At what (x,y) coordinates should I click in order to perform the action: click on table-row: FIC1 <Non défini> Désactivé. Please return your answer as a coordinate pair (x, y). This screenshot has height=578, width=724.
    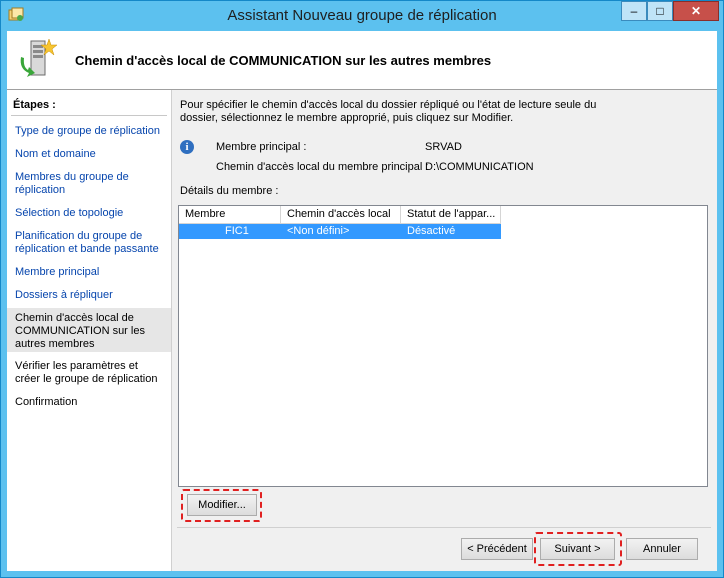
    Looking at the image, I should click on (340, 231).